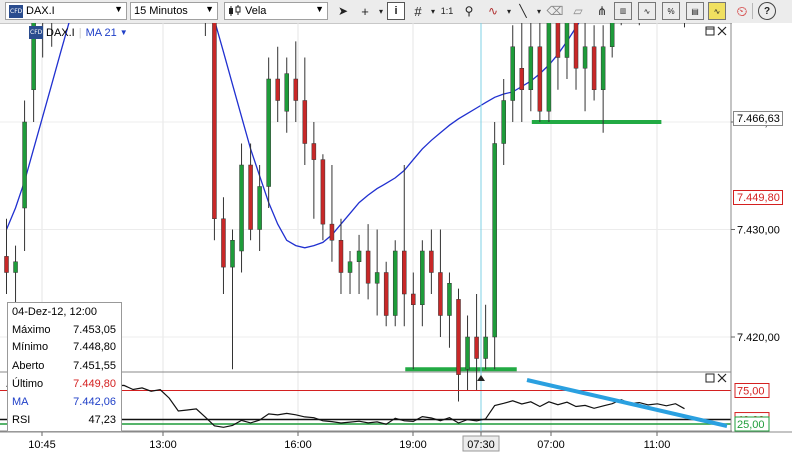  What do you see at coordinates (716, 204) in the screenshot?
I see `panel-controls` at bounding box center [716, 204].